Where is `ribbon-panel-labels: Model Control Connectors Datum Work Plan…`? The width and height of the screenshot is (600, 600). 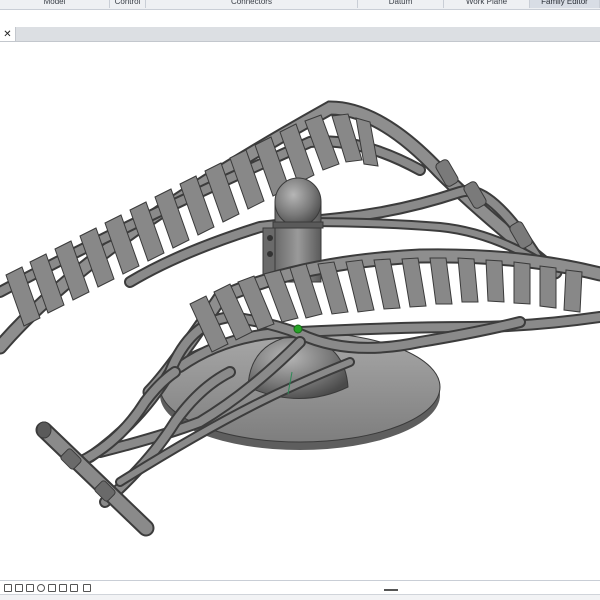
ribbon-panel-labels: Model Control Connectors Datum Work Plan… is located at coordinates (300, 5).